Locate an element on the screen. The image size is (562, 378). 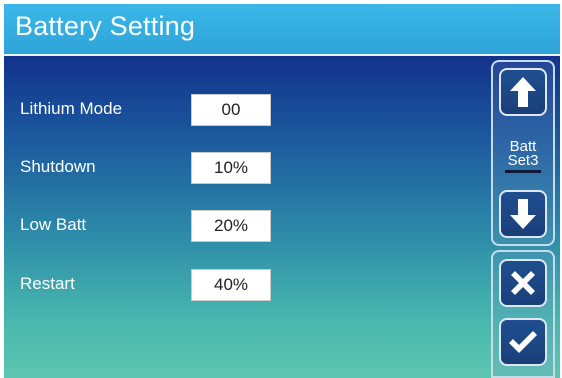
lithium-mode-label: Lithium Mode is located at coordinates (71, 108).